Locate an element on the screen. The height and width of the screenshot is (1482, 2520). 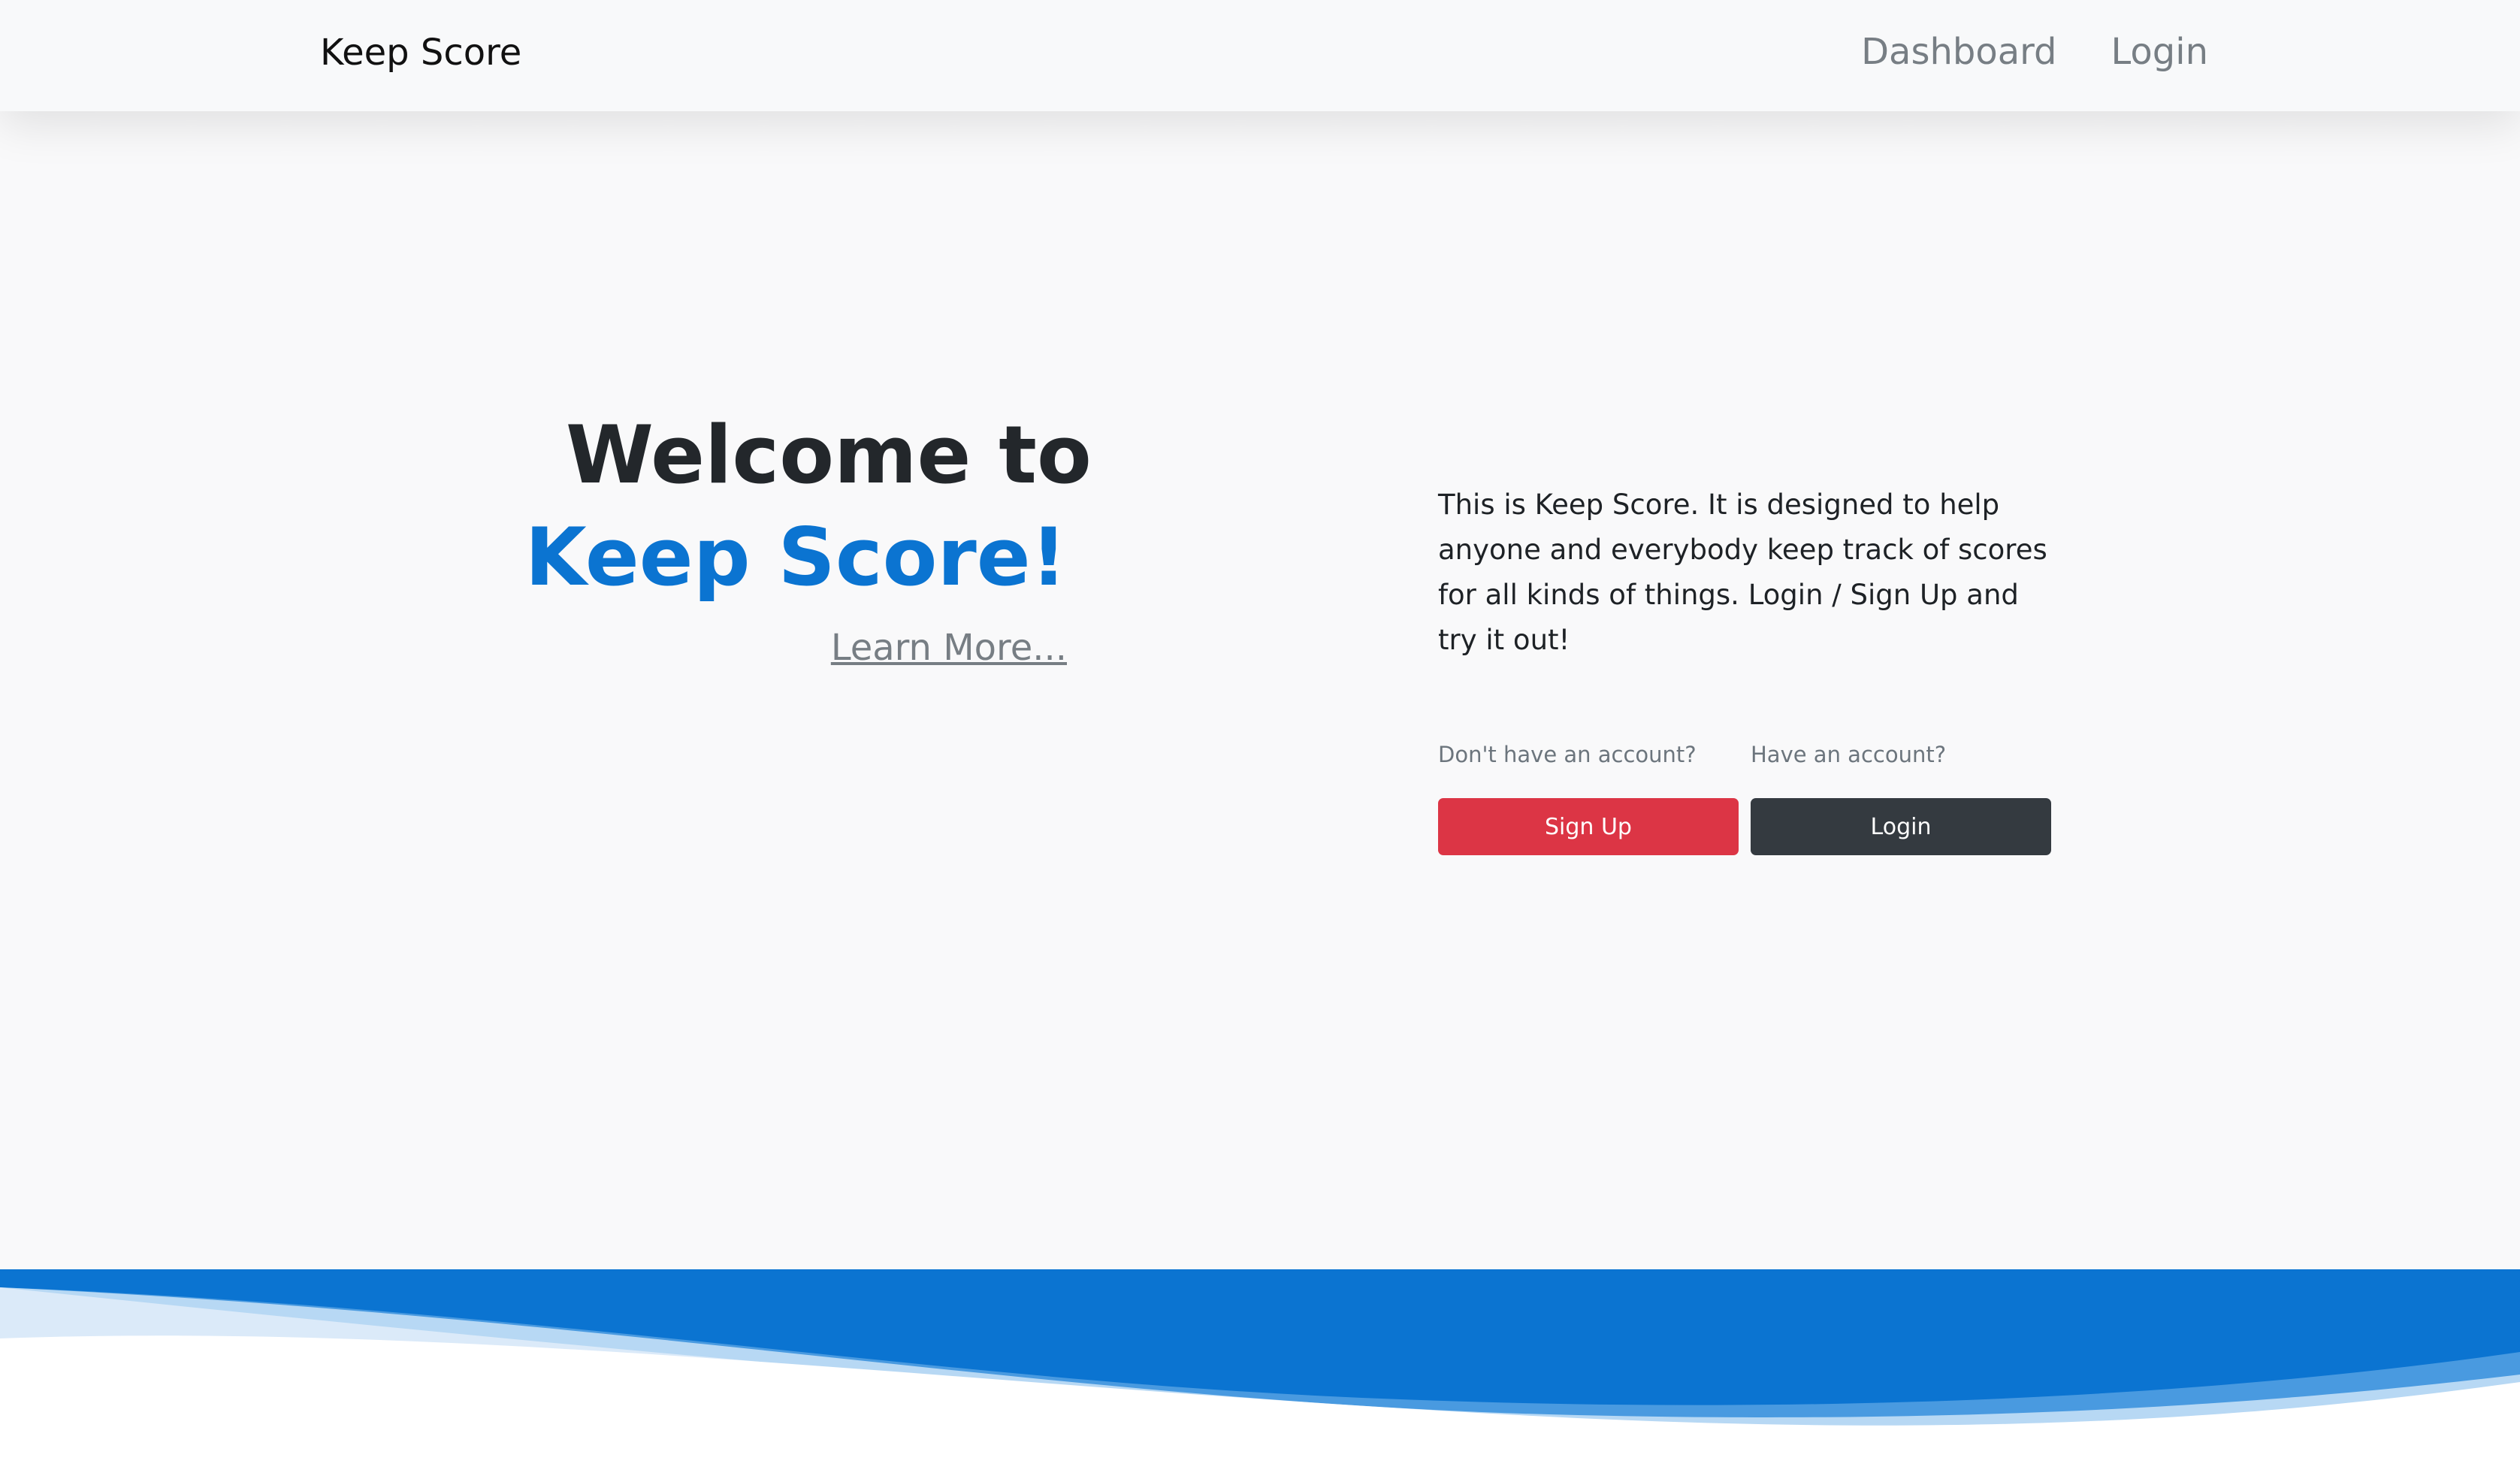
nav-link-dashboard: Dashboard is located at coordinates (1958, 52).